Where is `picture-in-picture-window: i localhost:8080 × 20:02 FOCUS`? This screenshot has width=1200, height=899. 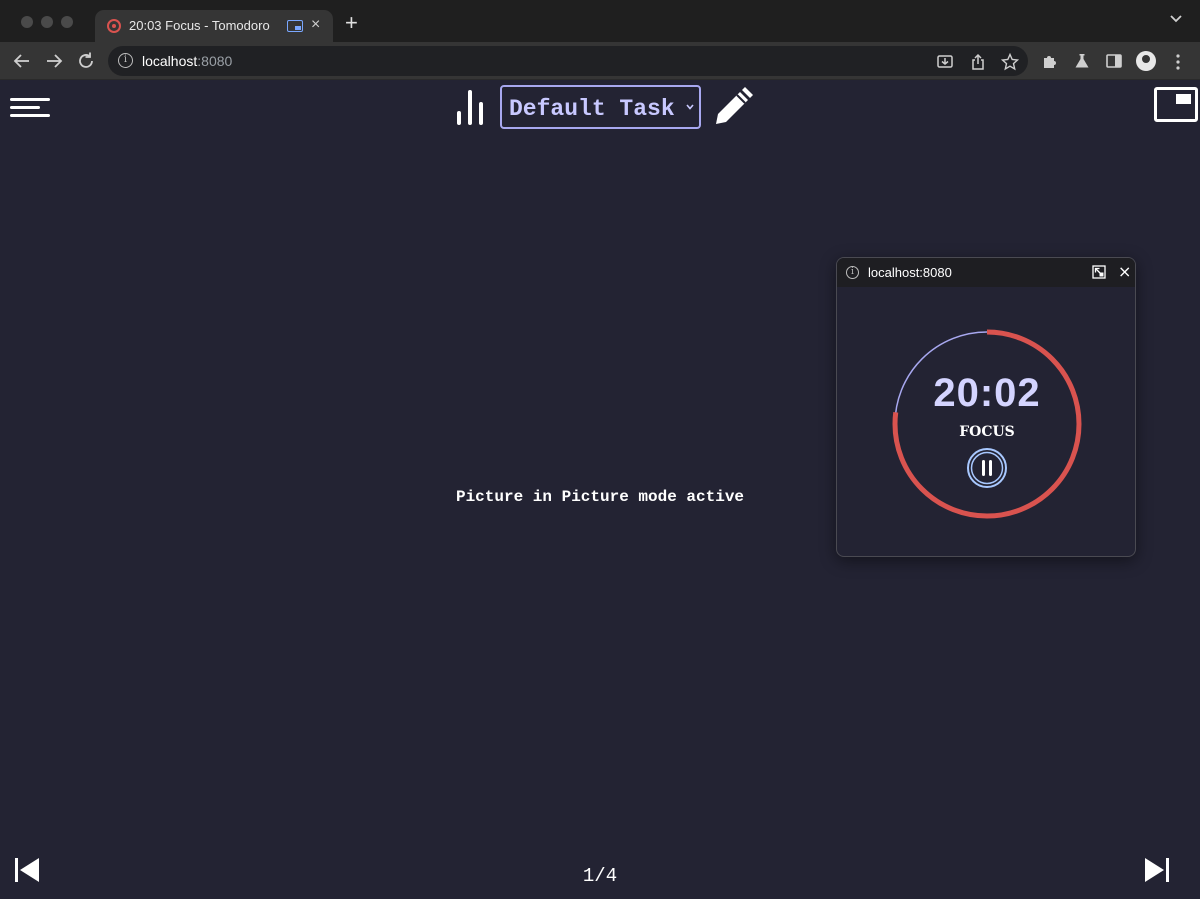
picture-in-picture-window: i localhost:8080 × 20:02 FOCUS is located at coordinates (986, 407).